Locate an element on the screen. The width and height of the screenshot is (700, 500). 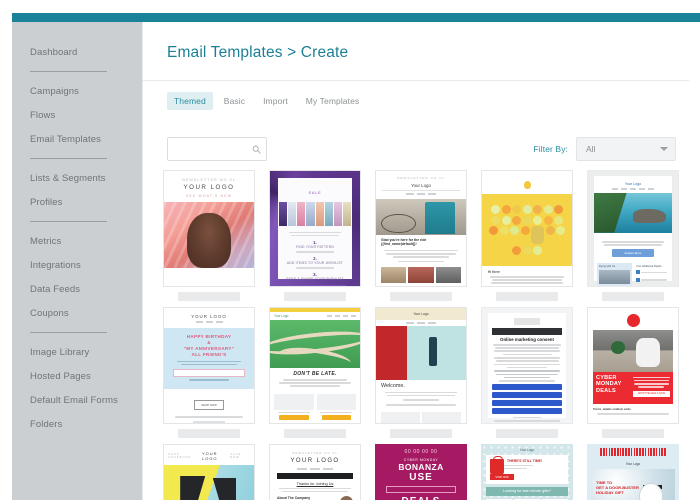
thumb-step-3-label: SEND & SHARE YOUR WISHLIST is located at coordinates (315, 278).